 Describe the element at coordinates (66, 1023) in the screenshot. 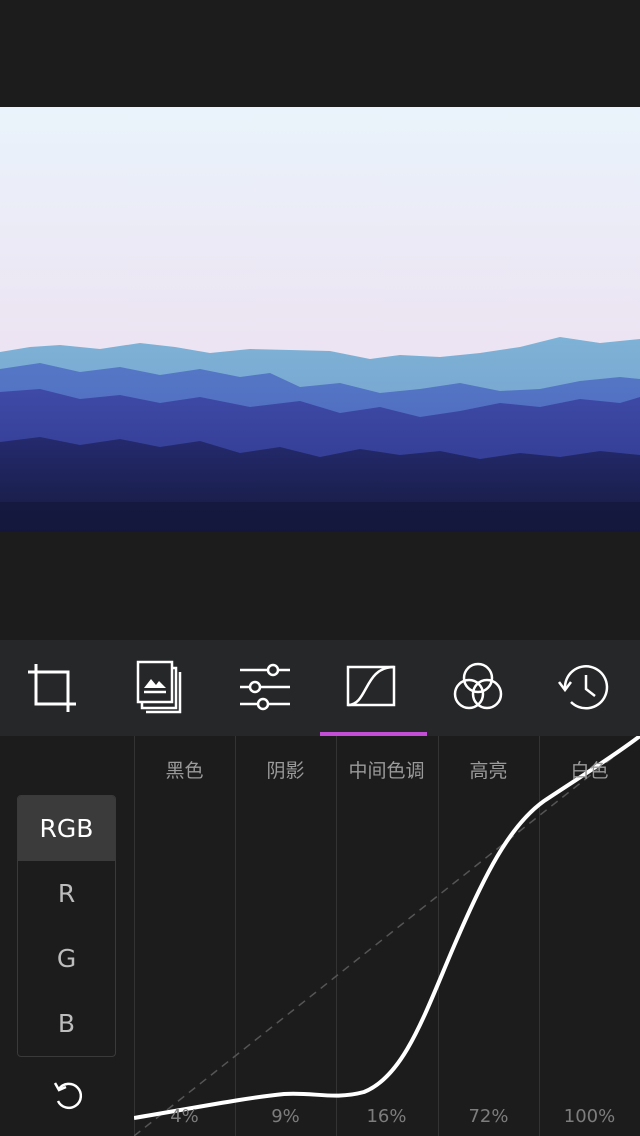

I see `channel-b-button: B` at that location.